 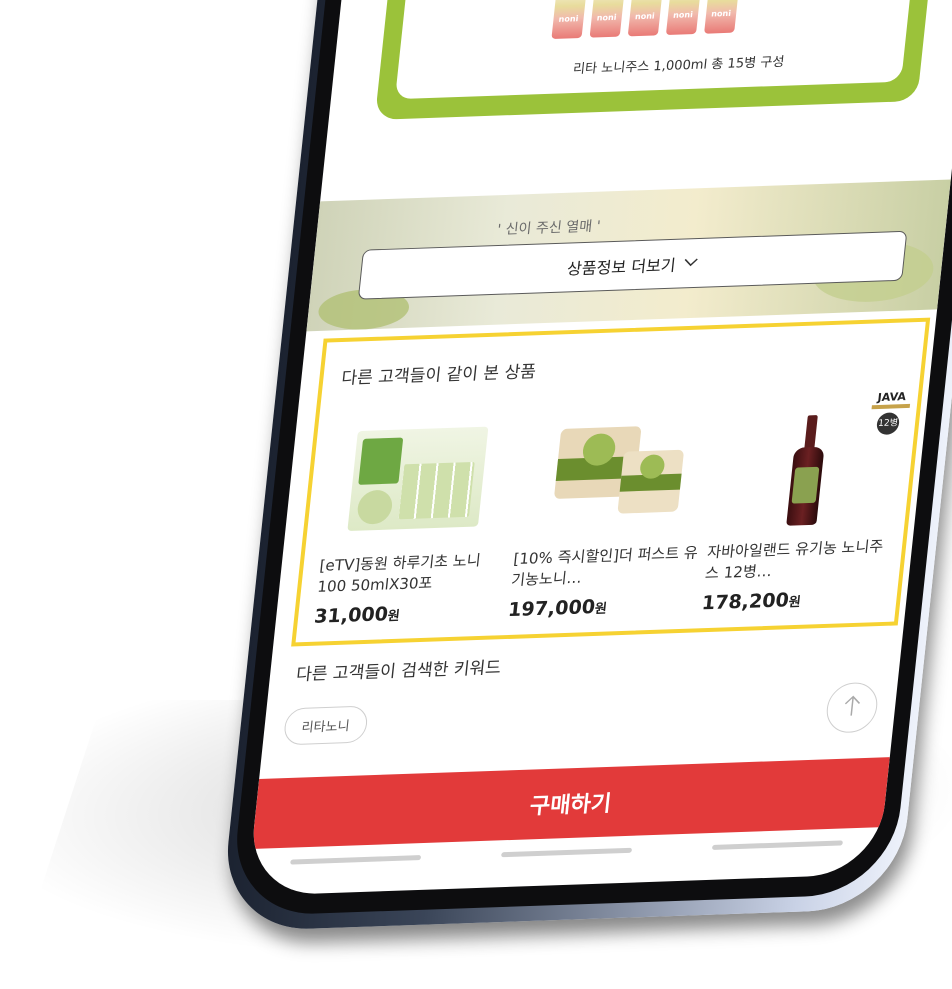 I want to click on scroll-top-button, so click(x=852, y=707).